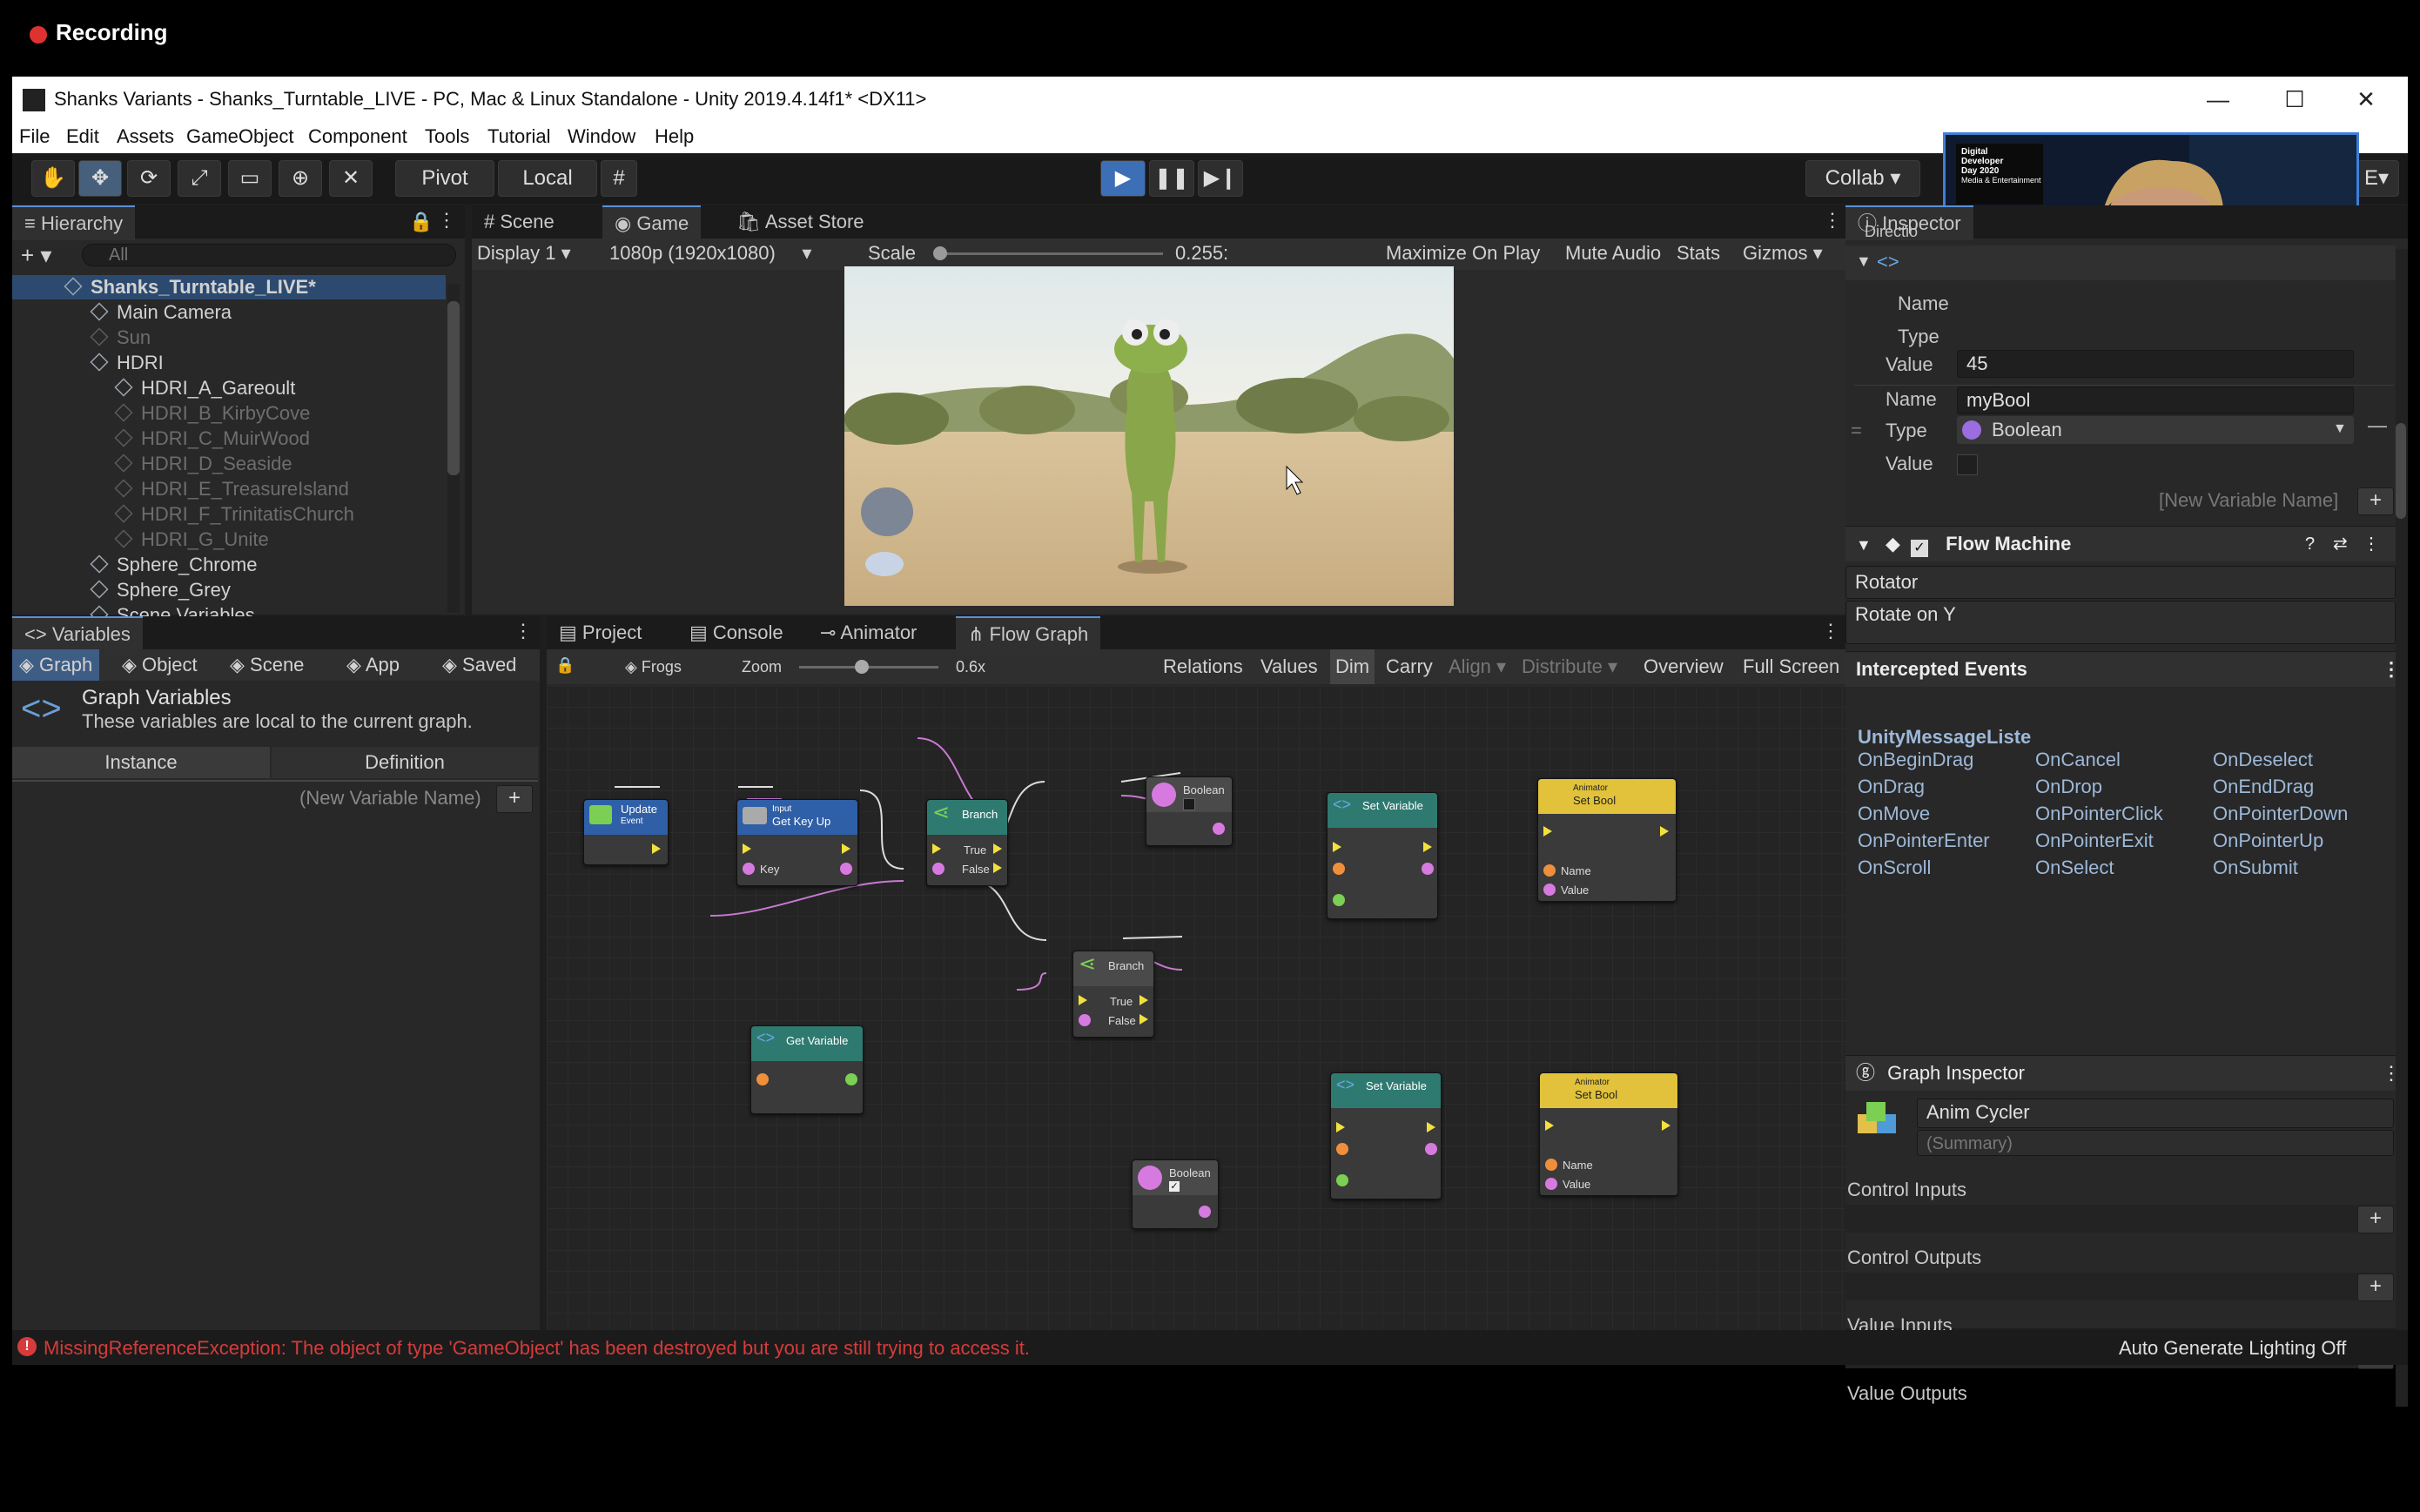 This screenshot has height=1512, width=2420. What do you see at coordinates (229, 439) in the screenshot?
I see `hierarchy-item: HDRI_C_MuirWood` at bounding box center [229, 439].